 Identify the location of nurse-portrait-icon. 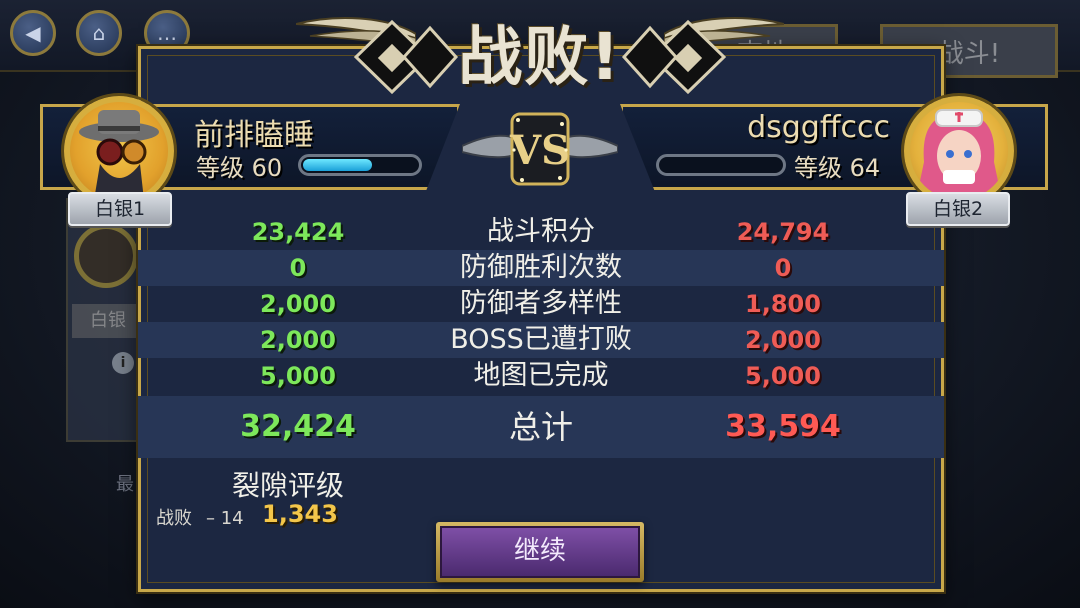
(959, 154).